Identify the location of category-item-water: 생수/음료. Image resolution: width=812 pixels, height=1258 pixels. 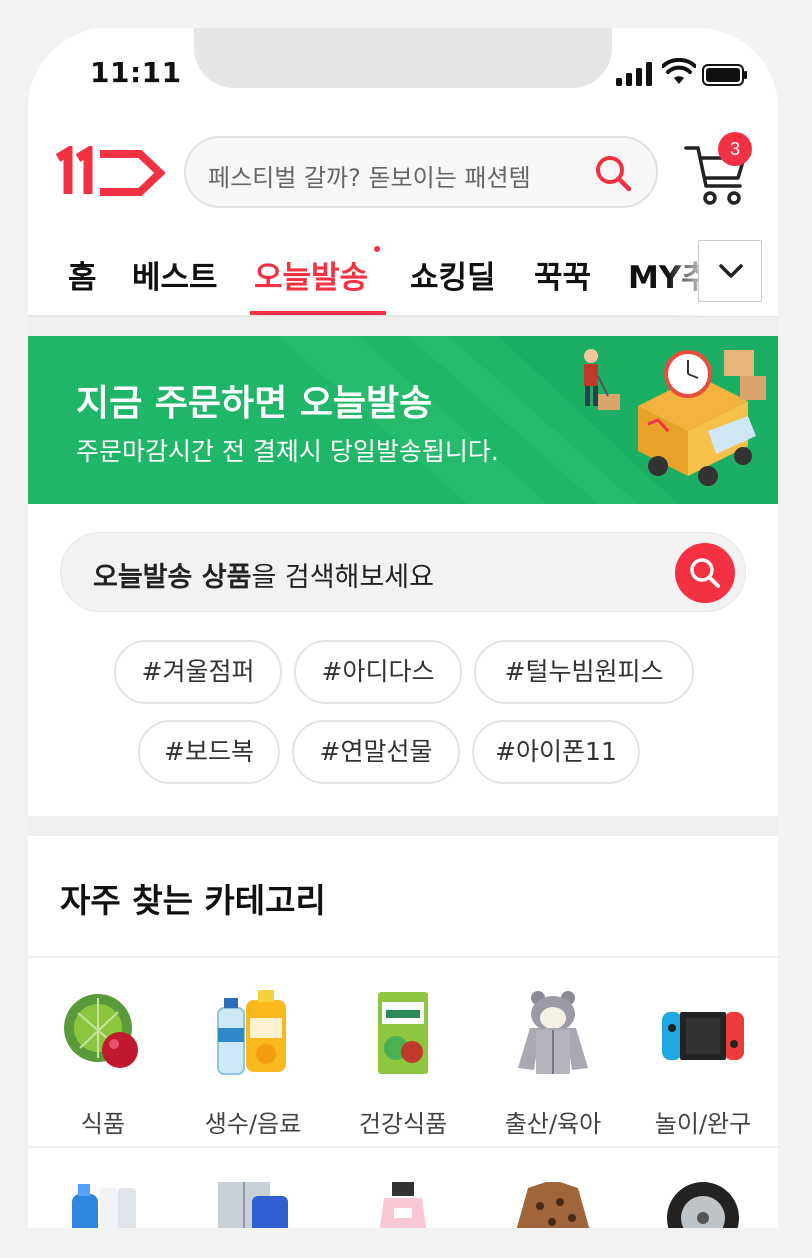
(253, 1063).